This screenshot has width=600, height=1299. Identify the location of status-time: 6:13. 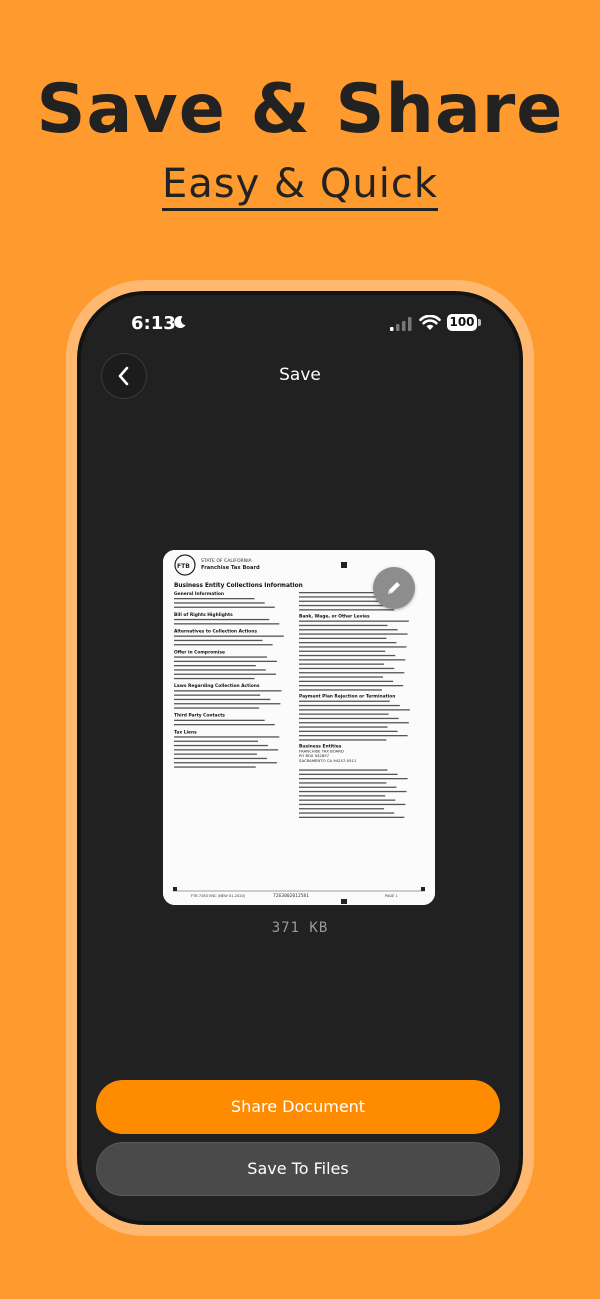
(153, 323).